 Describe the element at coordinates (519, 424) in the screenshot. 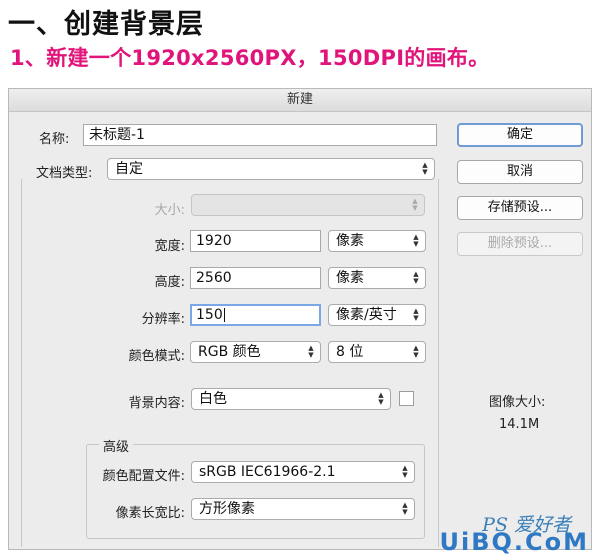

I see `image-size-value: 14.1M` at that location.